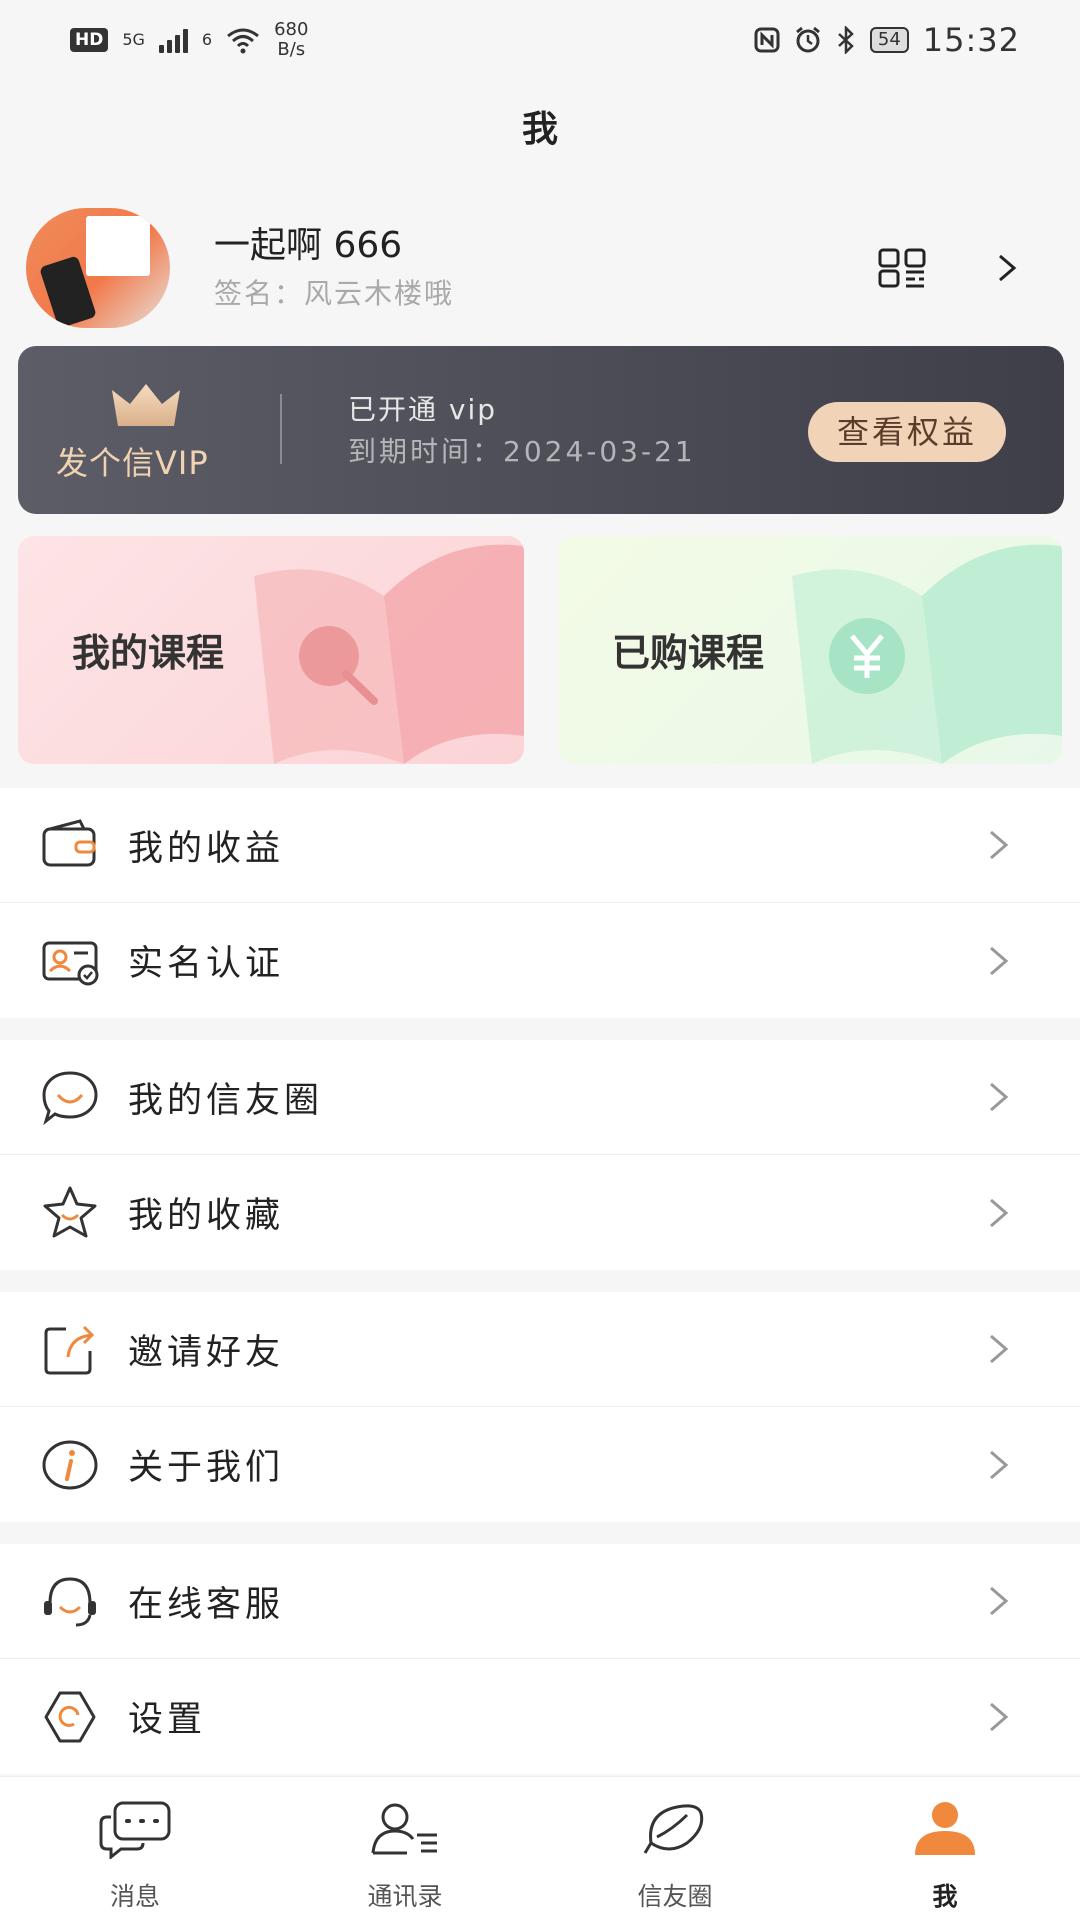 Image resolution: width=1080 pixels, height=1920 pixels. Describe the element at coordinates (540, 40) in the screenshot. I see `status-bar: HD 5G 6 680 B/s 54 15:32` at that location.